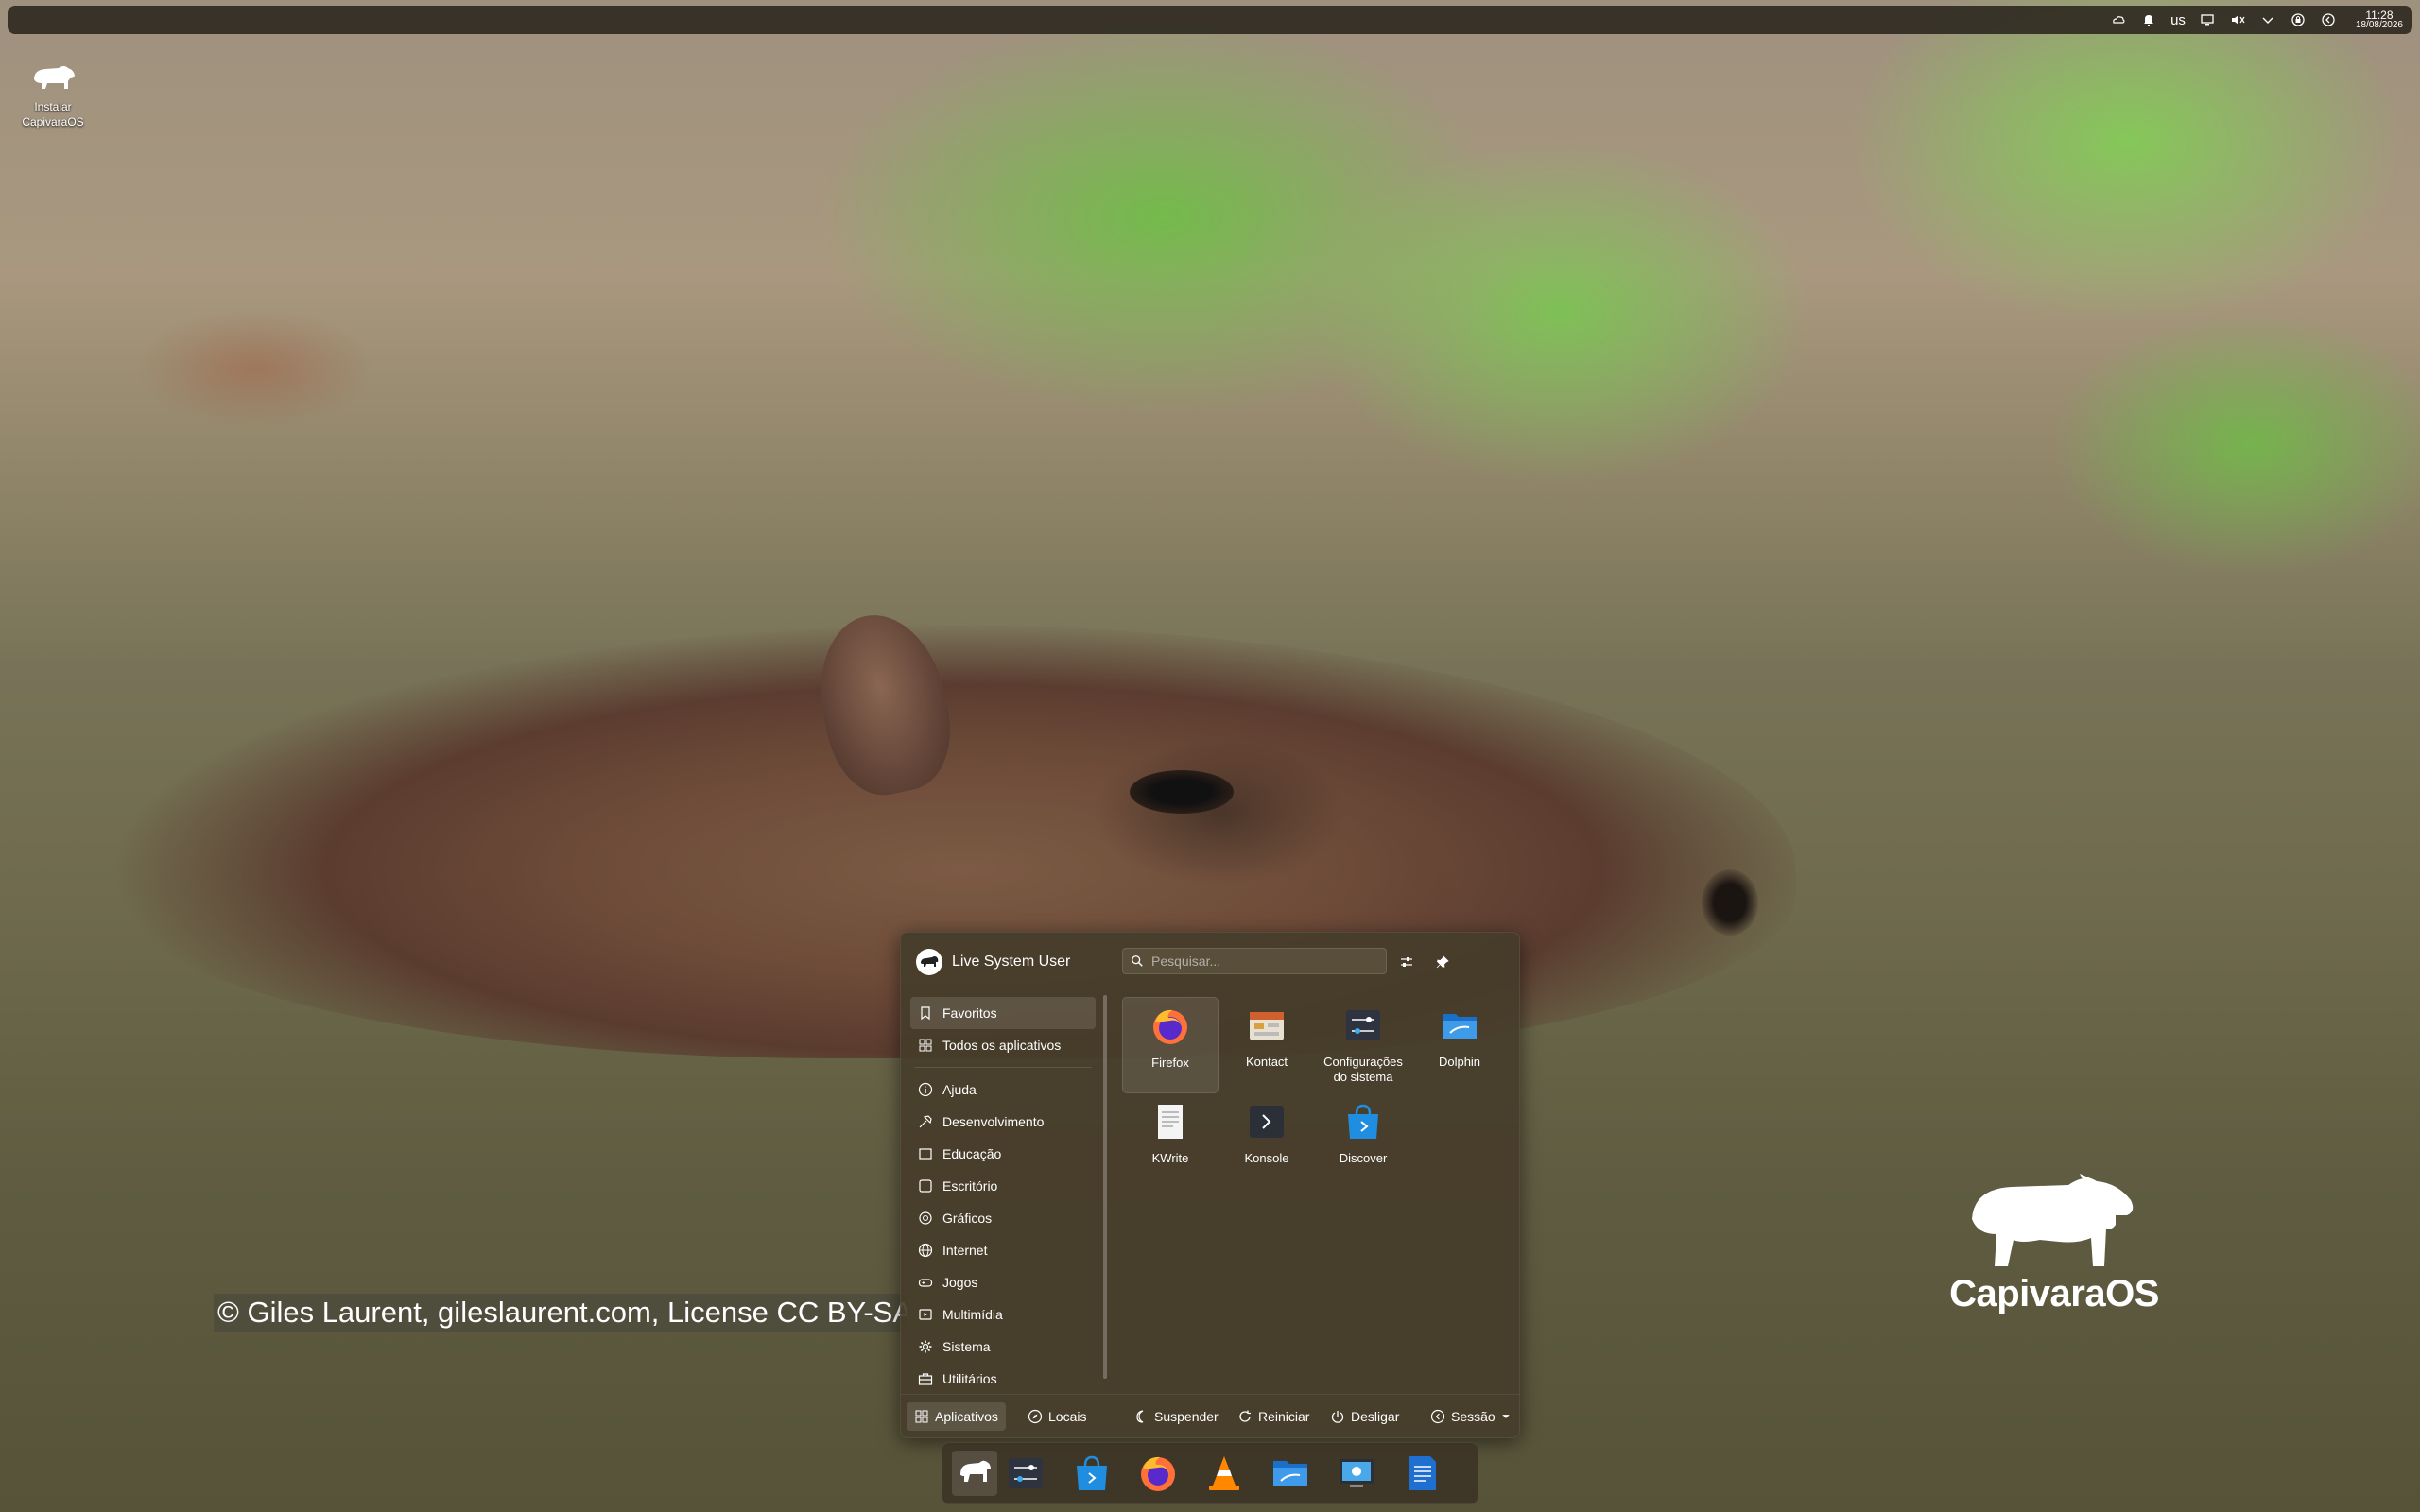  I want to click on screenshot-icon, so click(1357, 1473).